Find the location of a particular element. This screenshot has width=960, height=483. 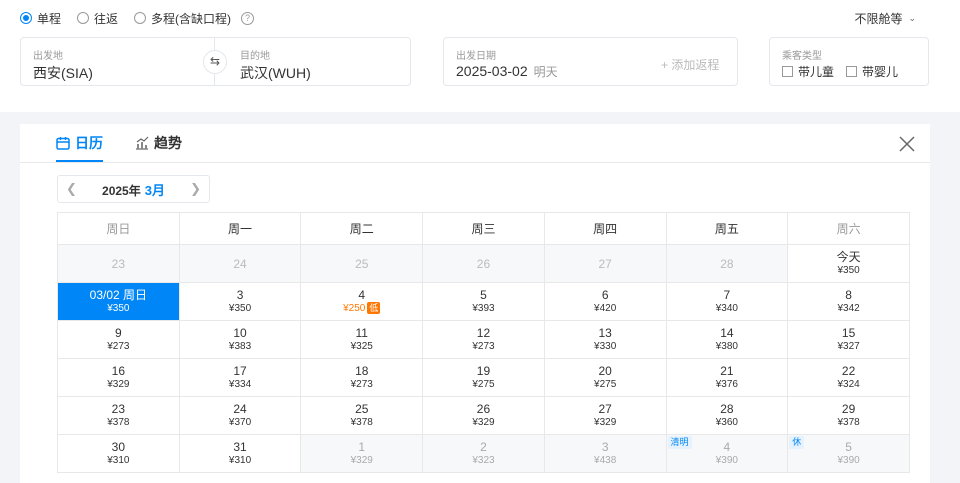

calendar-day-cell: 17 ¥334 is located at coordinates (240, 377).